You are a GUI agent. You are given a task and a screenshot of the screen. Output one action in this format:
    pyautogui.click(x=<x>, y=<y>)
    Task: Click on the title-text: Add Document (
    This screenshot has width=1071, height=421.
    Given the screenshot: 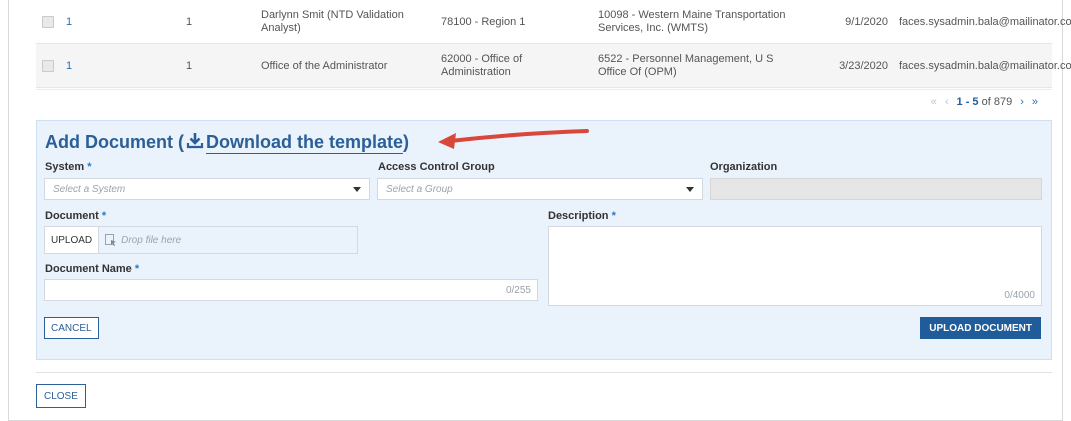 What is the action you would take?
    pyautogui.click(x=114, y=142)
    